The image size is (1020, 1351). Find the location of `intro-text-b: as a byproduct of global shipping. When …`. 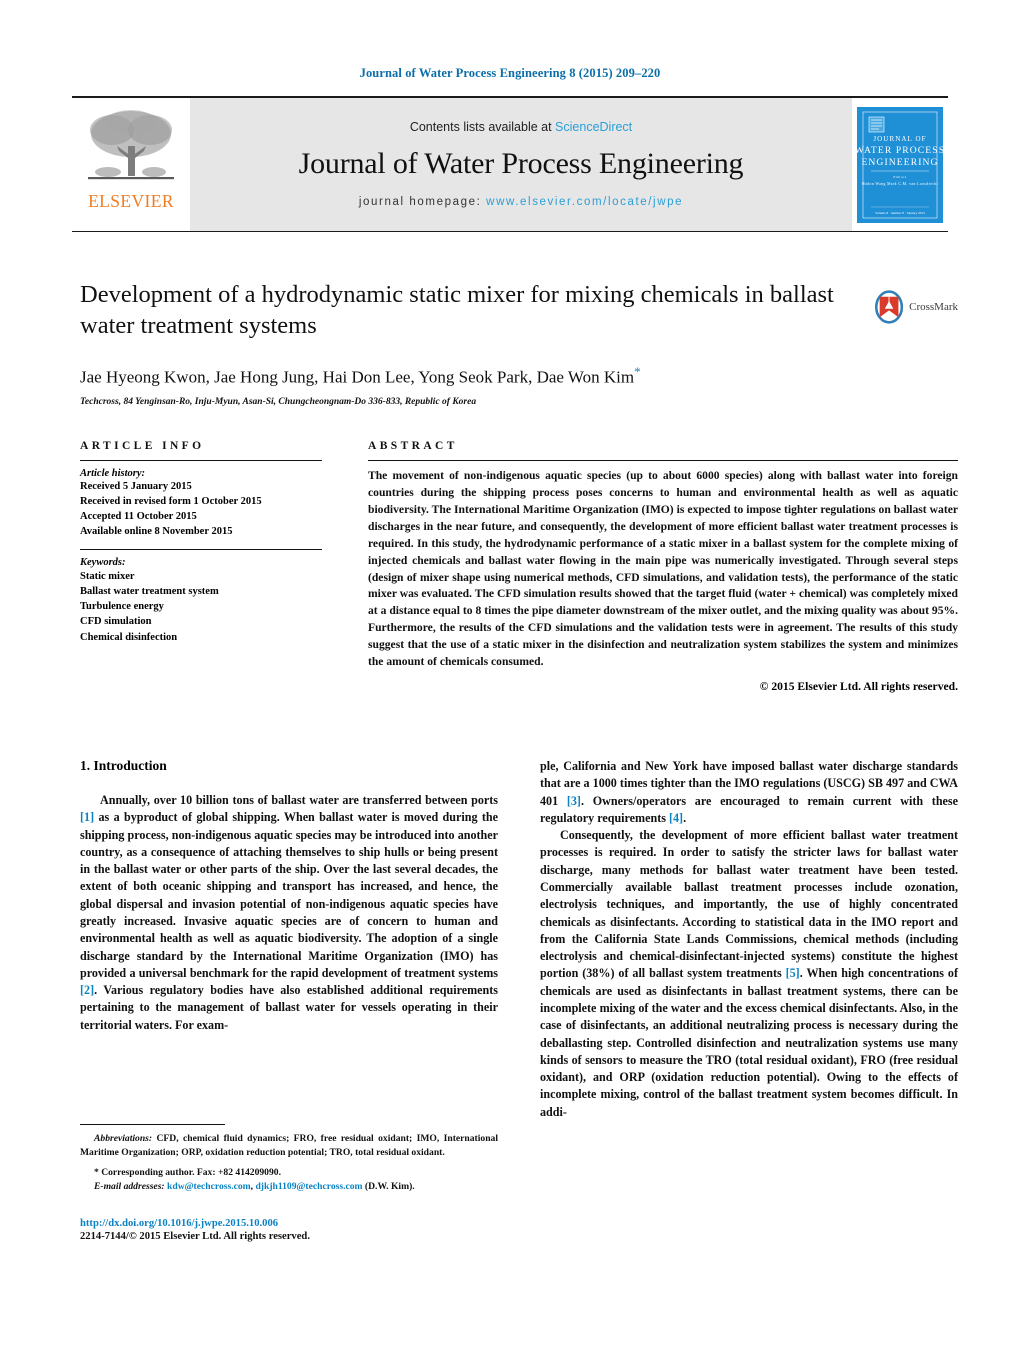

intro-text-b: as a byproduct of global shipping. When … is located at coordinates (289, 895).